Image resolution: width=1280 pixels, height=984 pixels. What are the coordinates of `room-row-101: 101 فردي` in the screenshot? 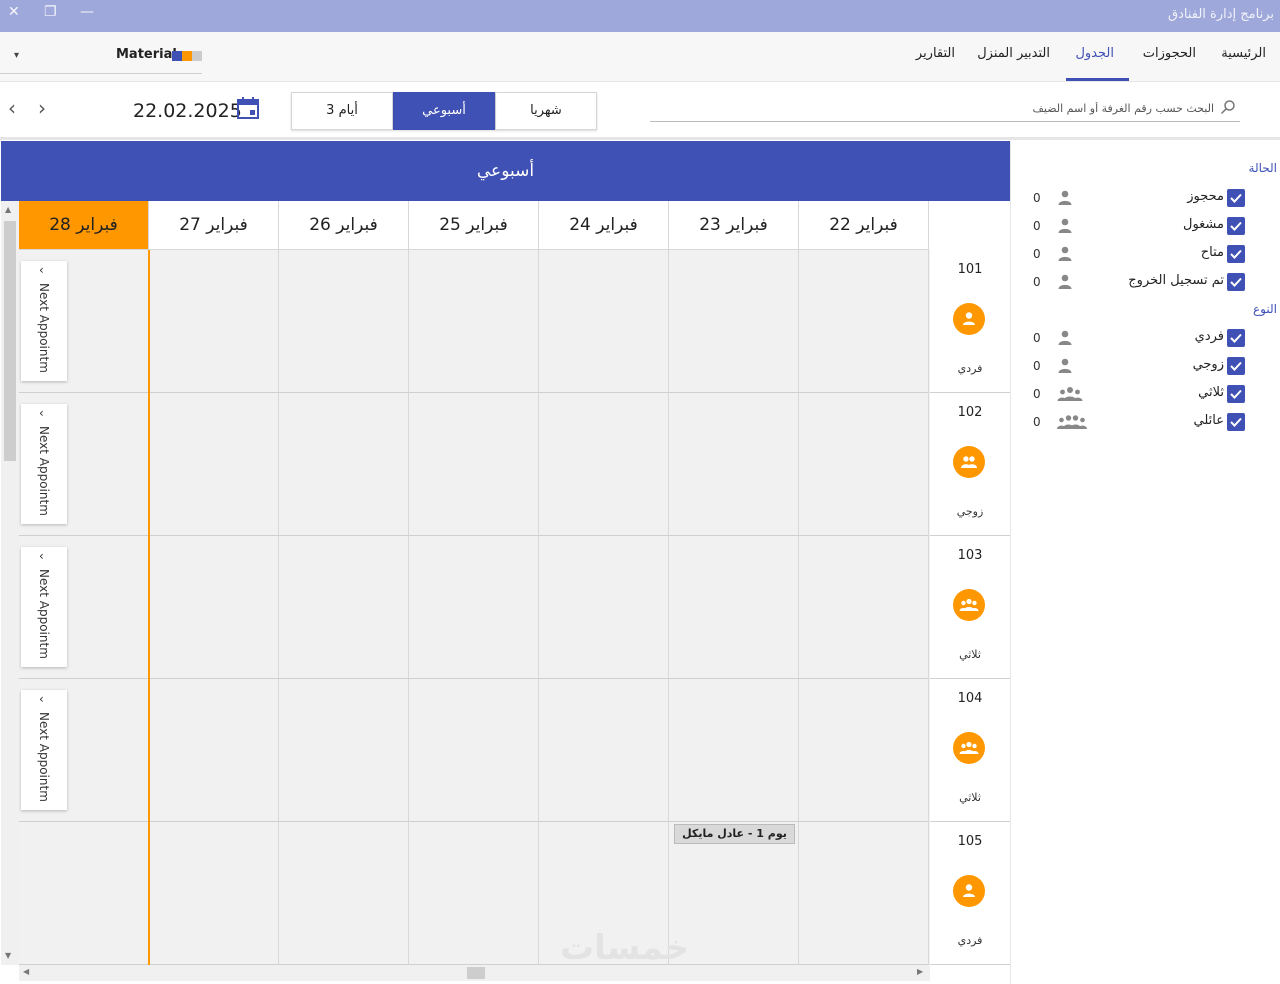 It's located at (970, 321).